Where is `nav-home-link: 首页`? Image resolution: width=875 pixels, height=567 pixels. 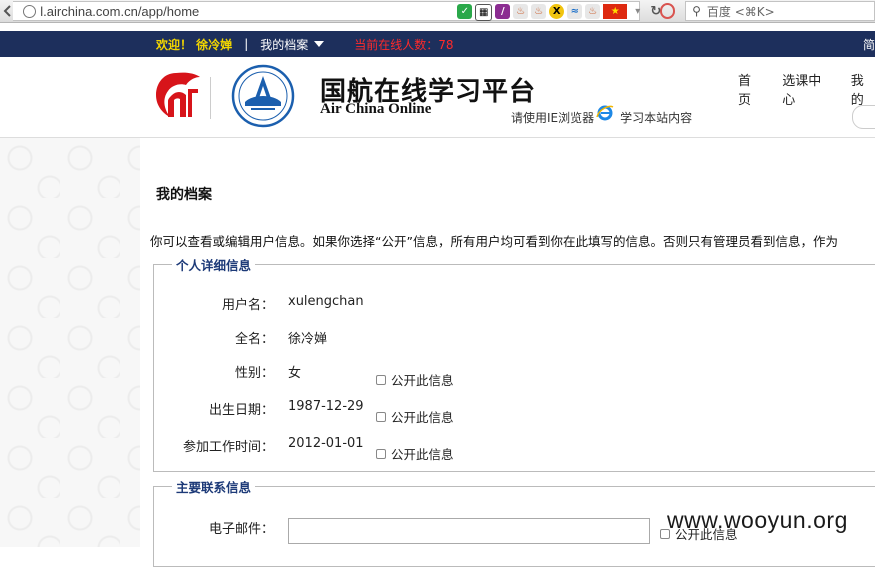 nav-home-link: 首页 is located at coordinates (750, 89).